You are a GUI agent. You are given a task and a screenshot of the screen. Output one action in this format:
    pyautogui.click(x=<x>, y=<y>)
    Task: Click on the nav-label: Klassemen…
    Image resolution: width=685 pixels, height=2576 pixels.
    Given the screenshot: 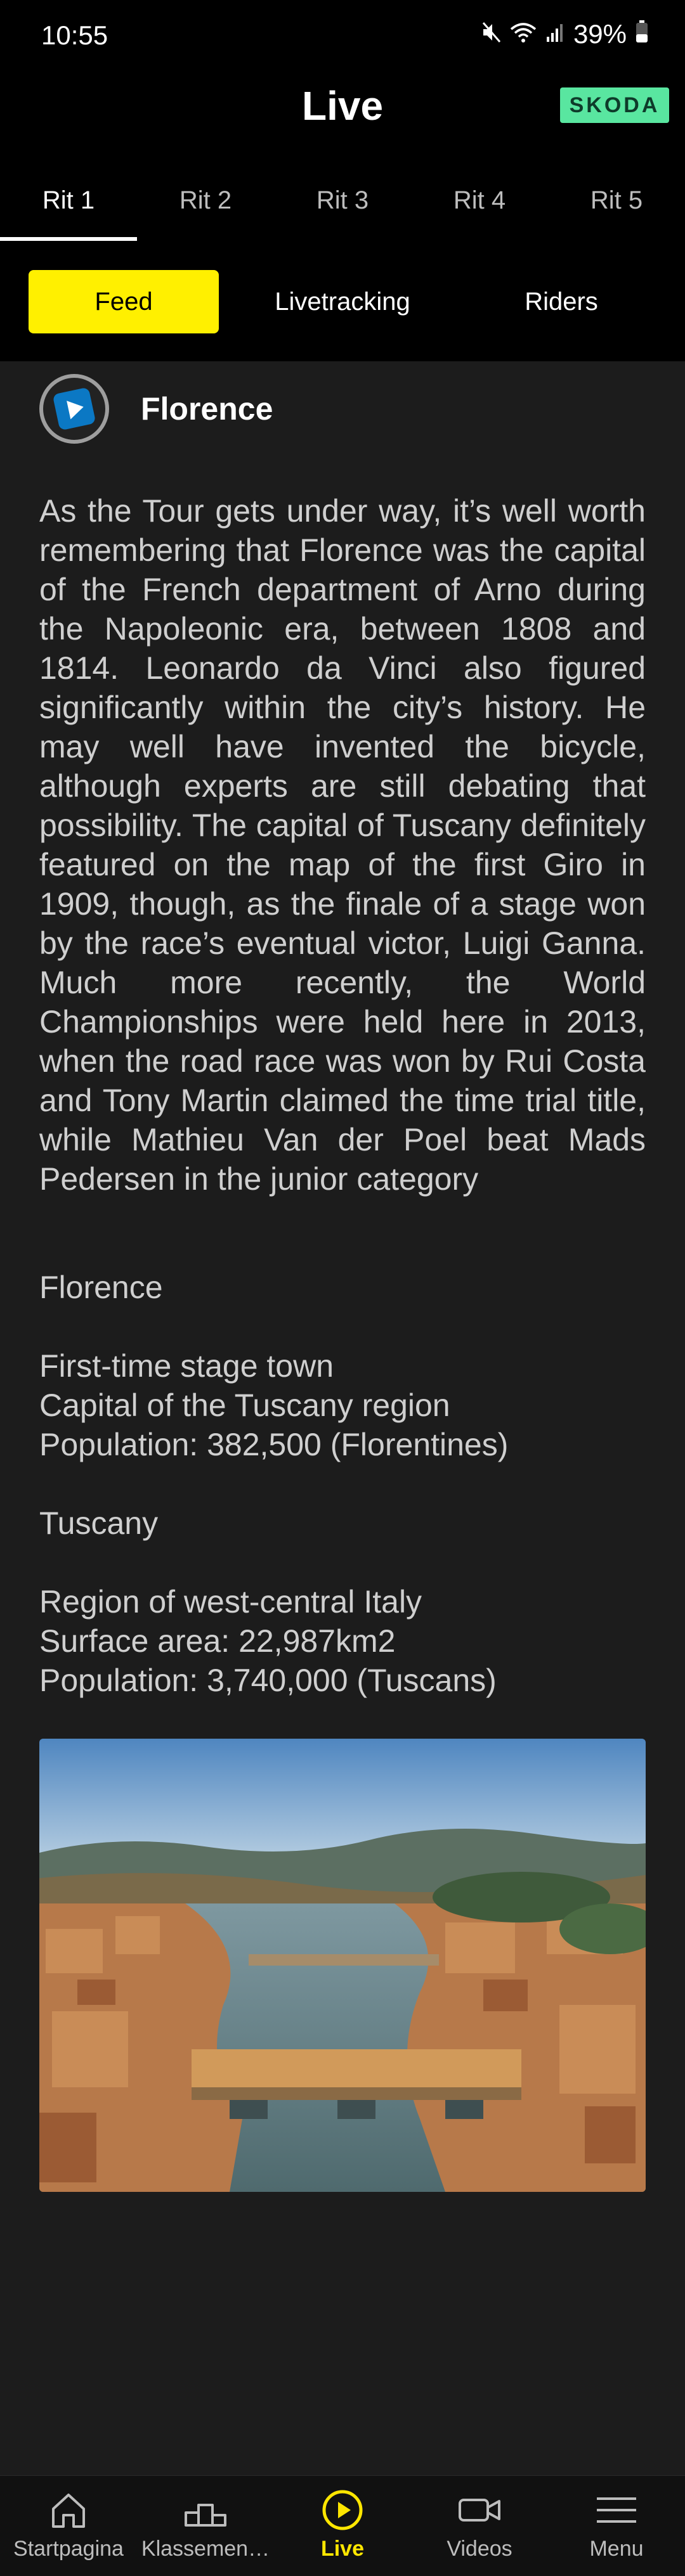 What is the action you would take?
    pyautogui.click(x=205, y=2549)
    